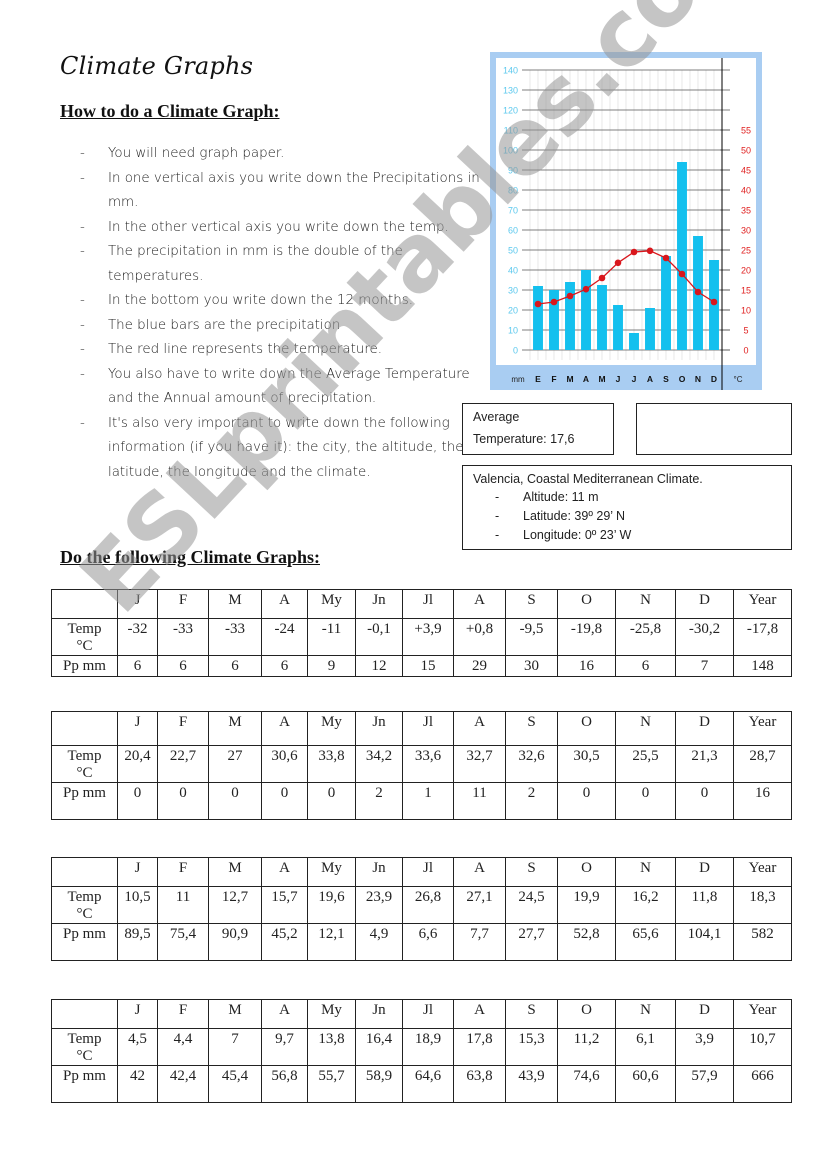 This screenshot has width=826, height=1169. Describe the element at coordinates (331, 637) in the screenshot. I see `table-cell: -11` at that location.